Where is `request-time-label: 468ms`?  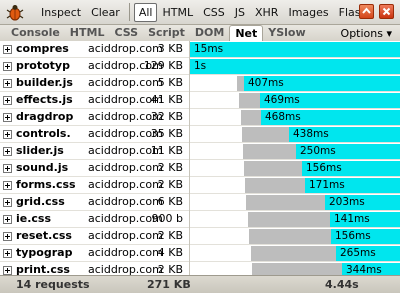
request-time-label: 468ms is located at coordinates (283, 117).